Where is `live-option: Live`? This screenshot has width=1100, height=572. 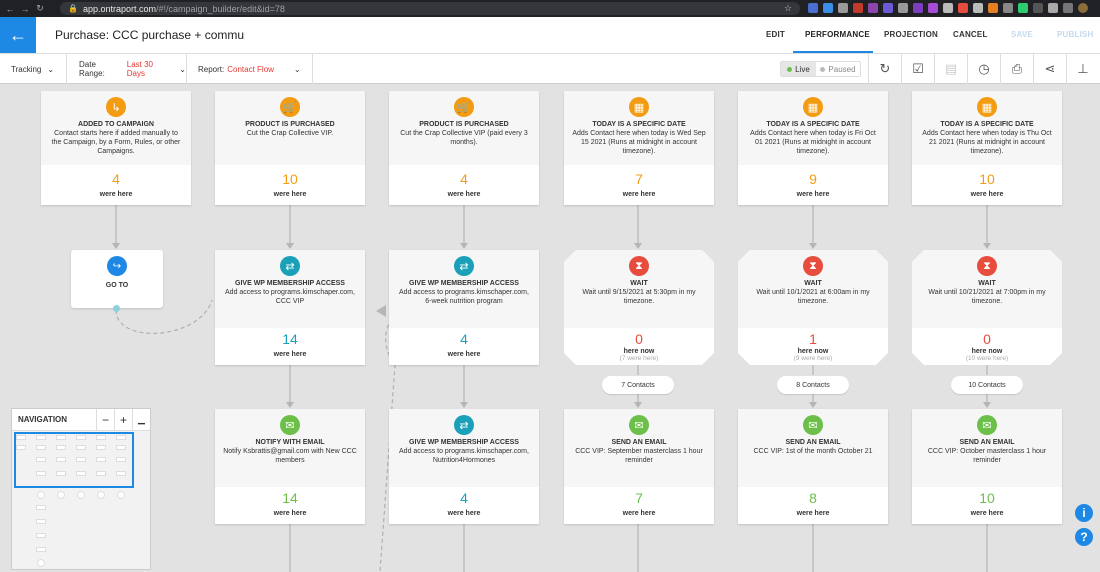
live-option: Live is located at coordinates (798, 69).